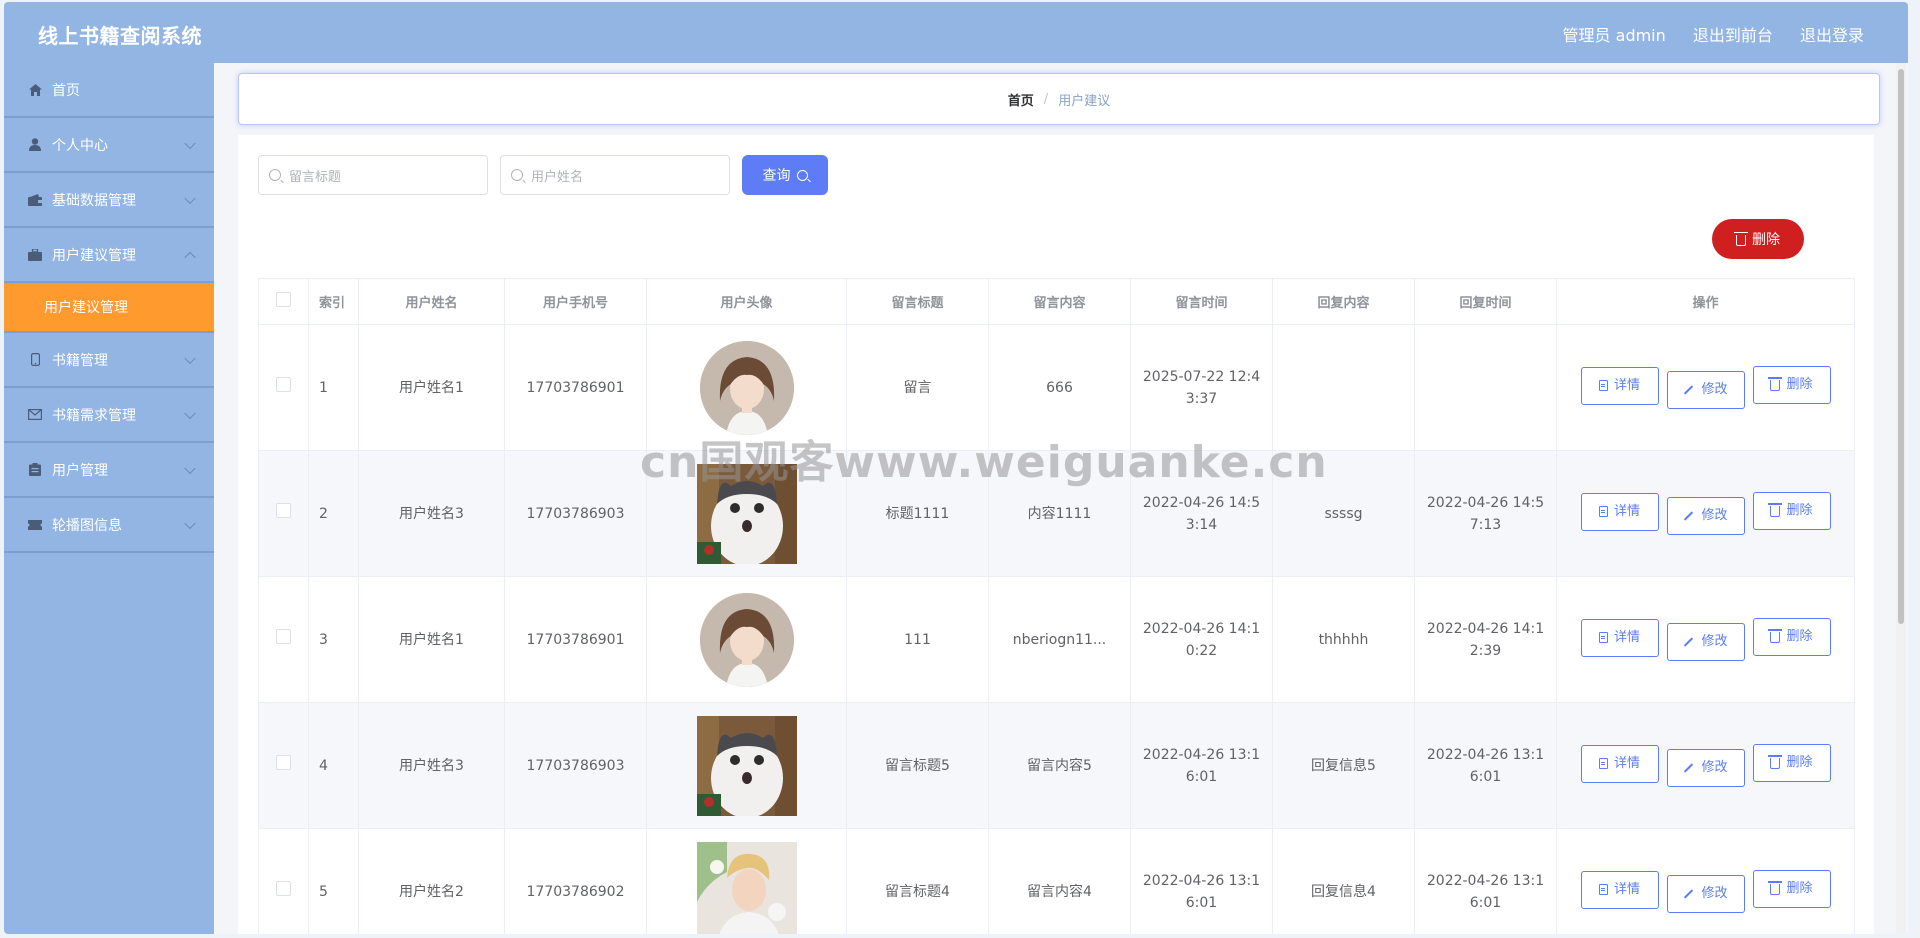 This screenshot has height=938, width=1920. I want to click on phone-icon, so click(35, 360).